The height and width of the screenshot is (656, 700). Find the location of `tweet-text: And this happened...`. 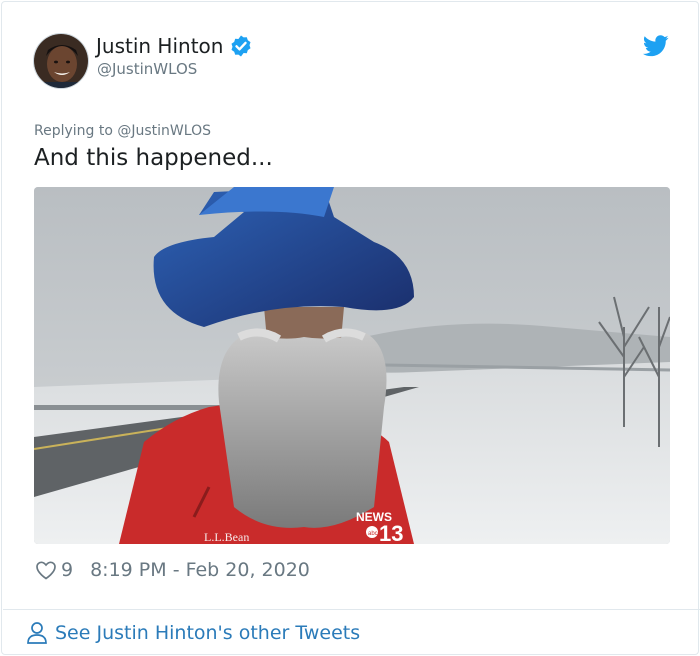

tweet-text: And this happened... is located at coordinates (153, 158).